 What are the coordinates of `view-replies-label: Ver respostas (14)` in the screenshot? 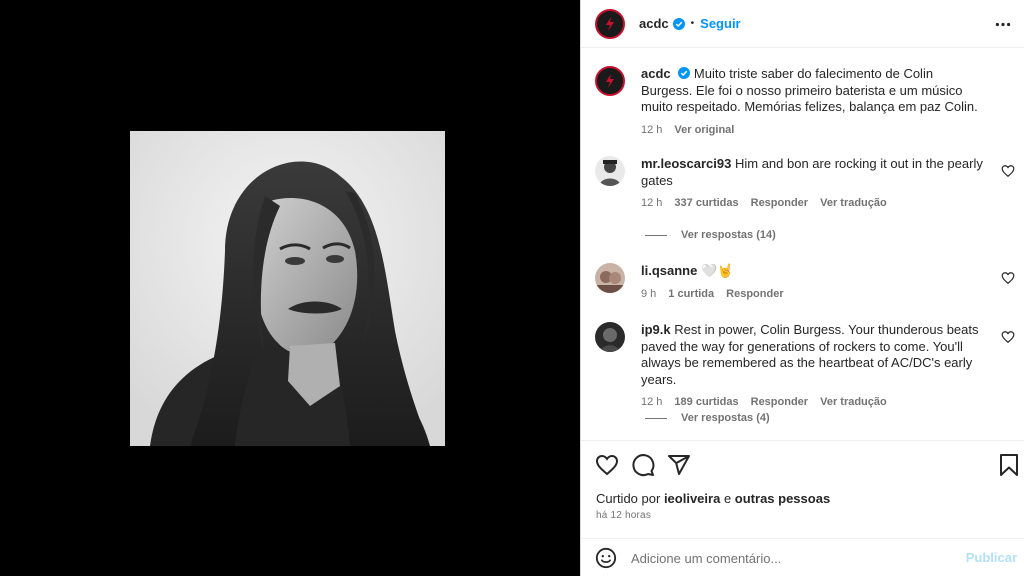 It's located at (728, 235).